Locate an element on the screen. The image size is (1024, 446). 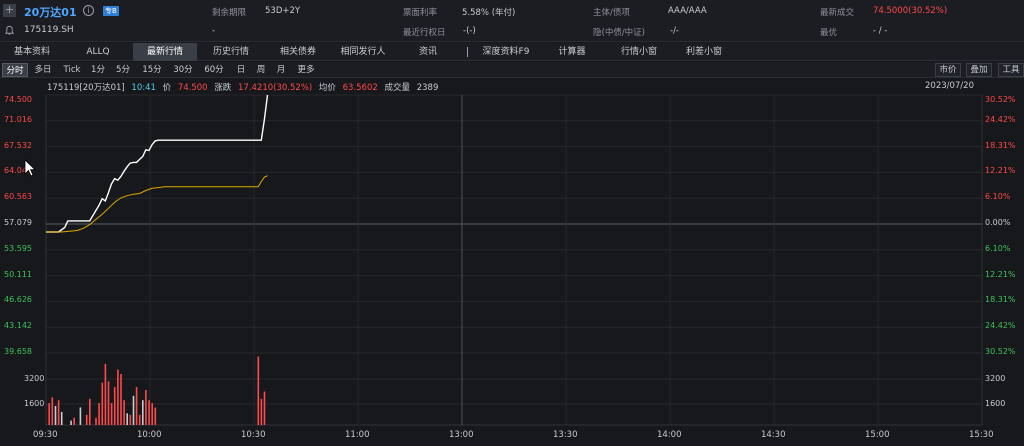
label-implied-rating: 隐(中债/中证) is located at coordinates (619, 33).